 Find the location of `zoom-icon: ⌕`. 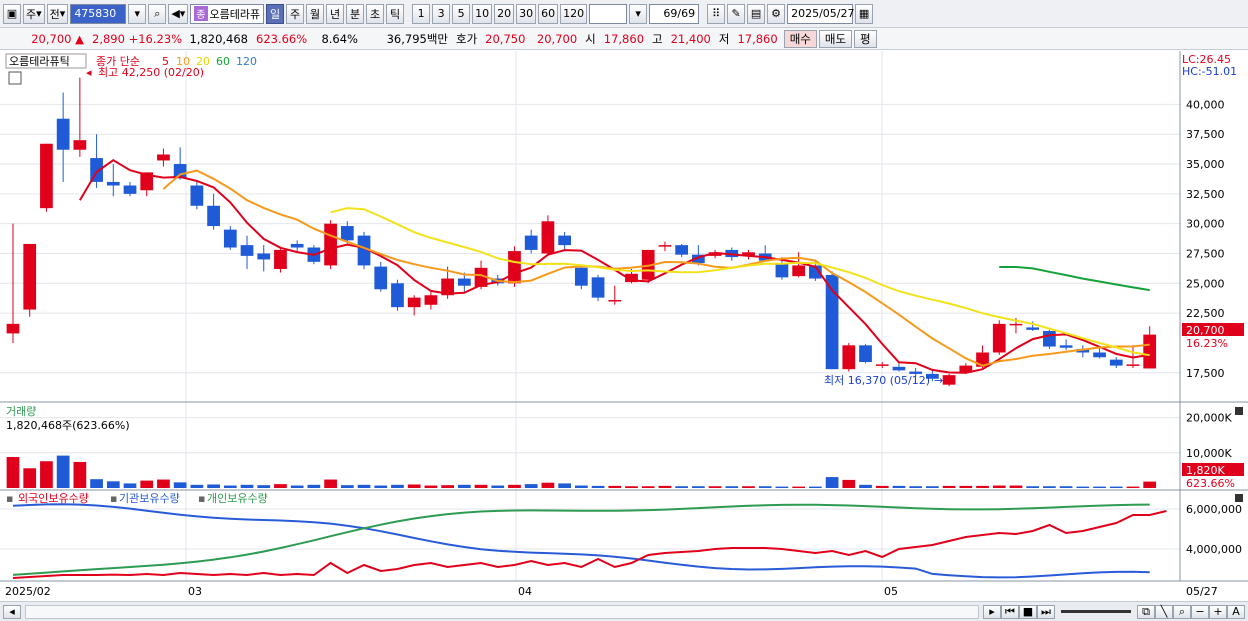

zoom-icon: ⌕ is located at coordinates (1182, 611).